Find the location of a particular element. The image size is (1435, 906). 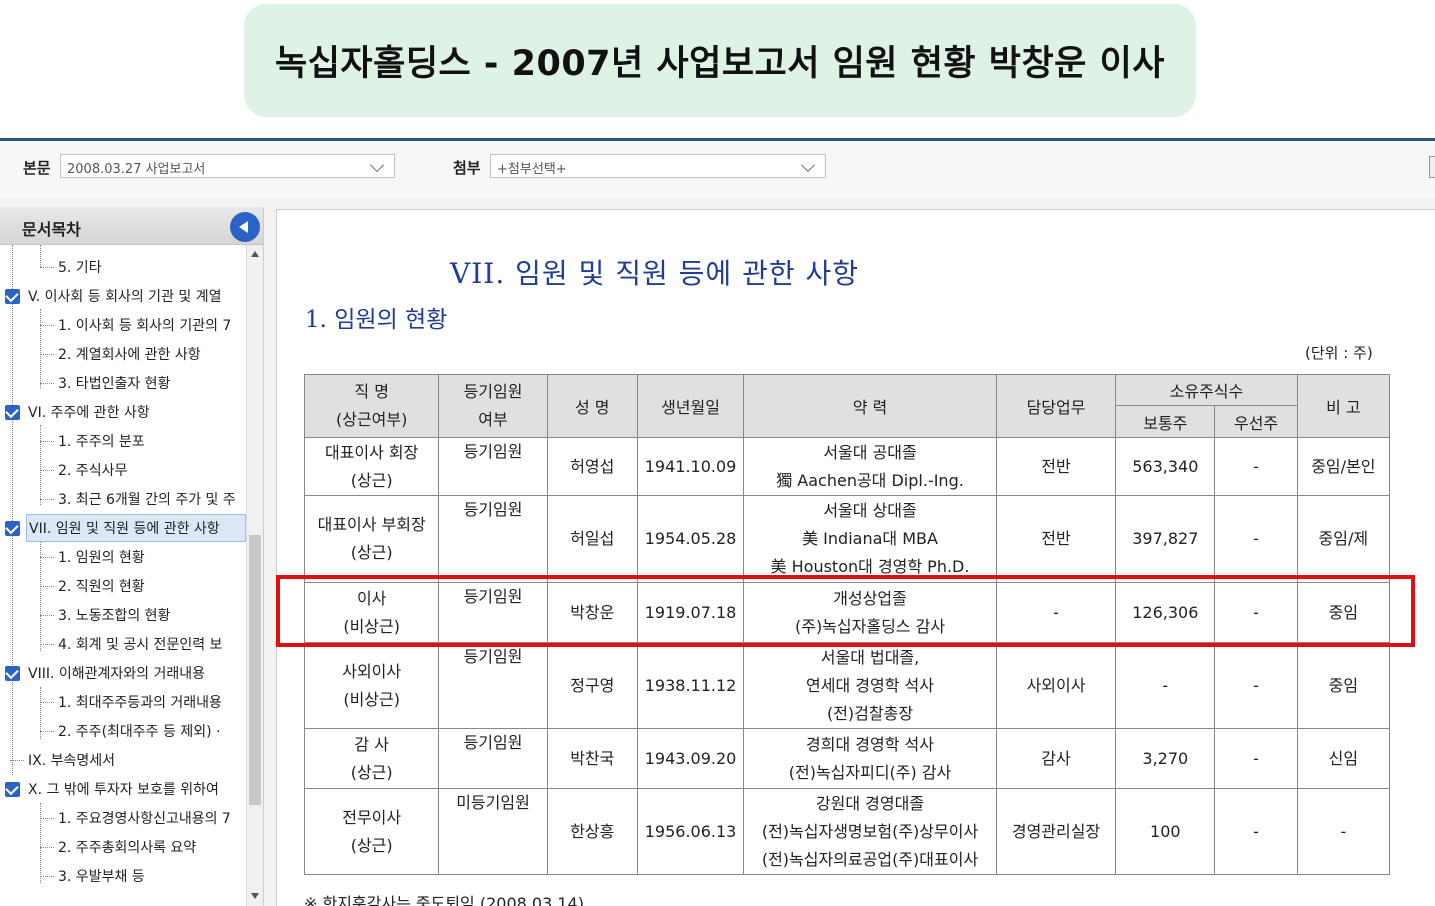

toc-item: 3. 타법인출자 현황 is located at coordinates (104, 383).